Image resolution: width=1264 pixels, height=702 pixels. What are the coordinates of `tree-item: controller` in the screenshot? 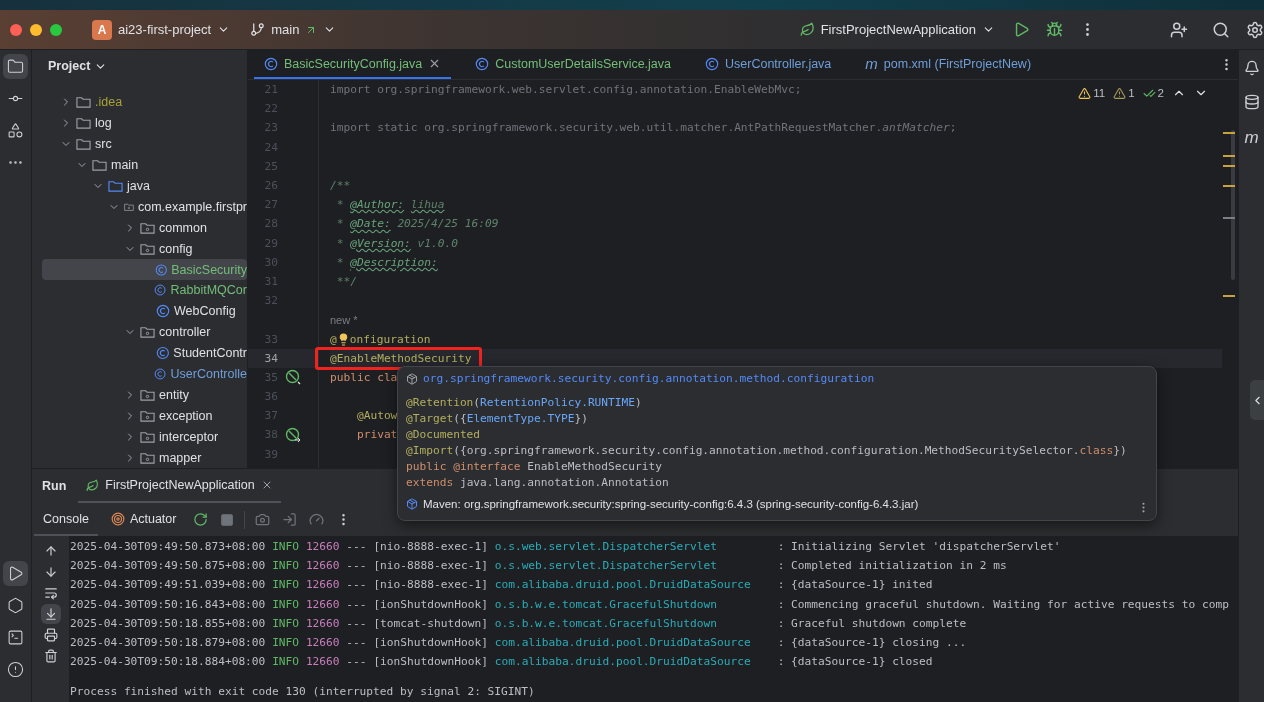 It's located at (144, 332).